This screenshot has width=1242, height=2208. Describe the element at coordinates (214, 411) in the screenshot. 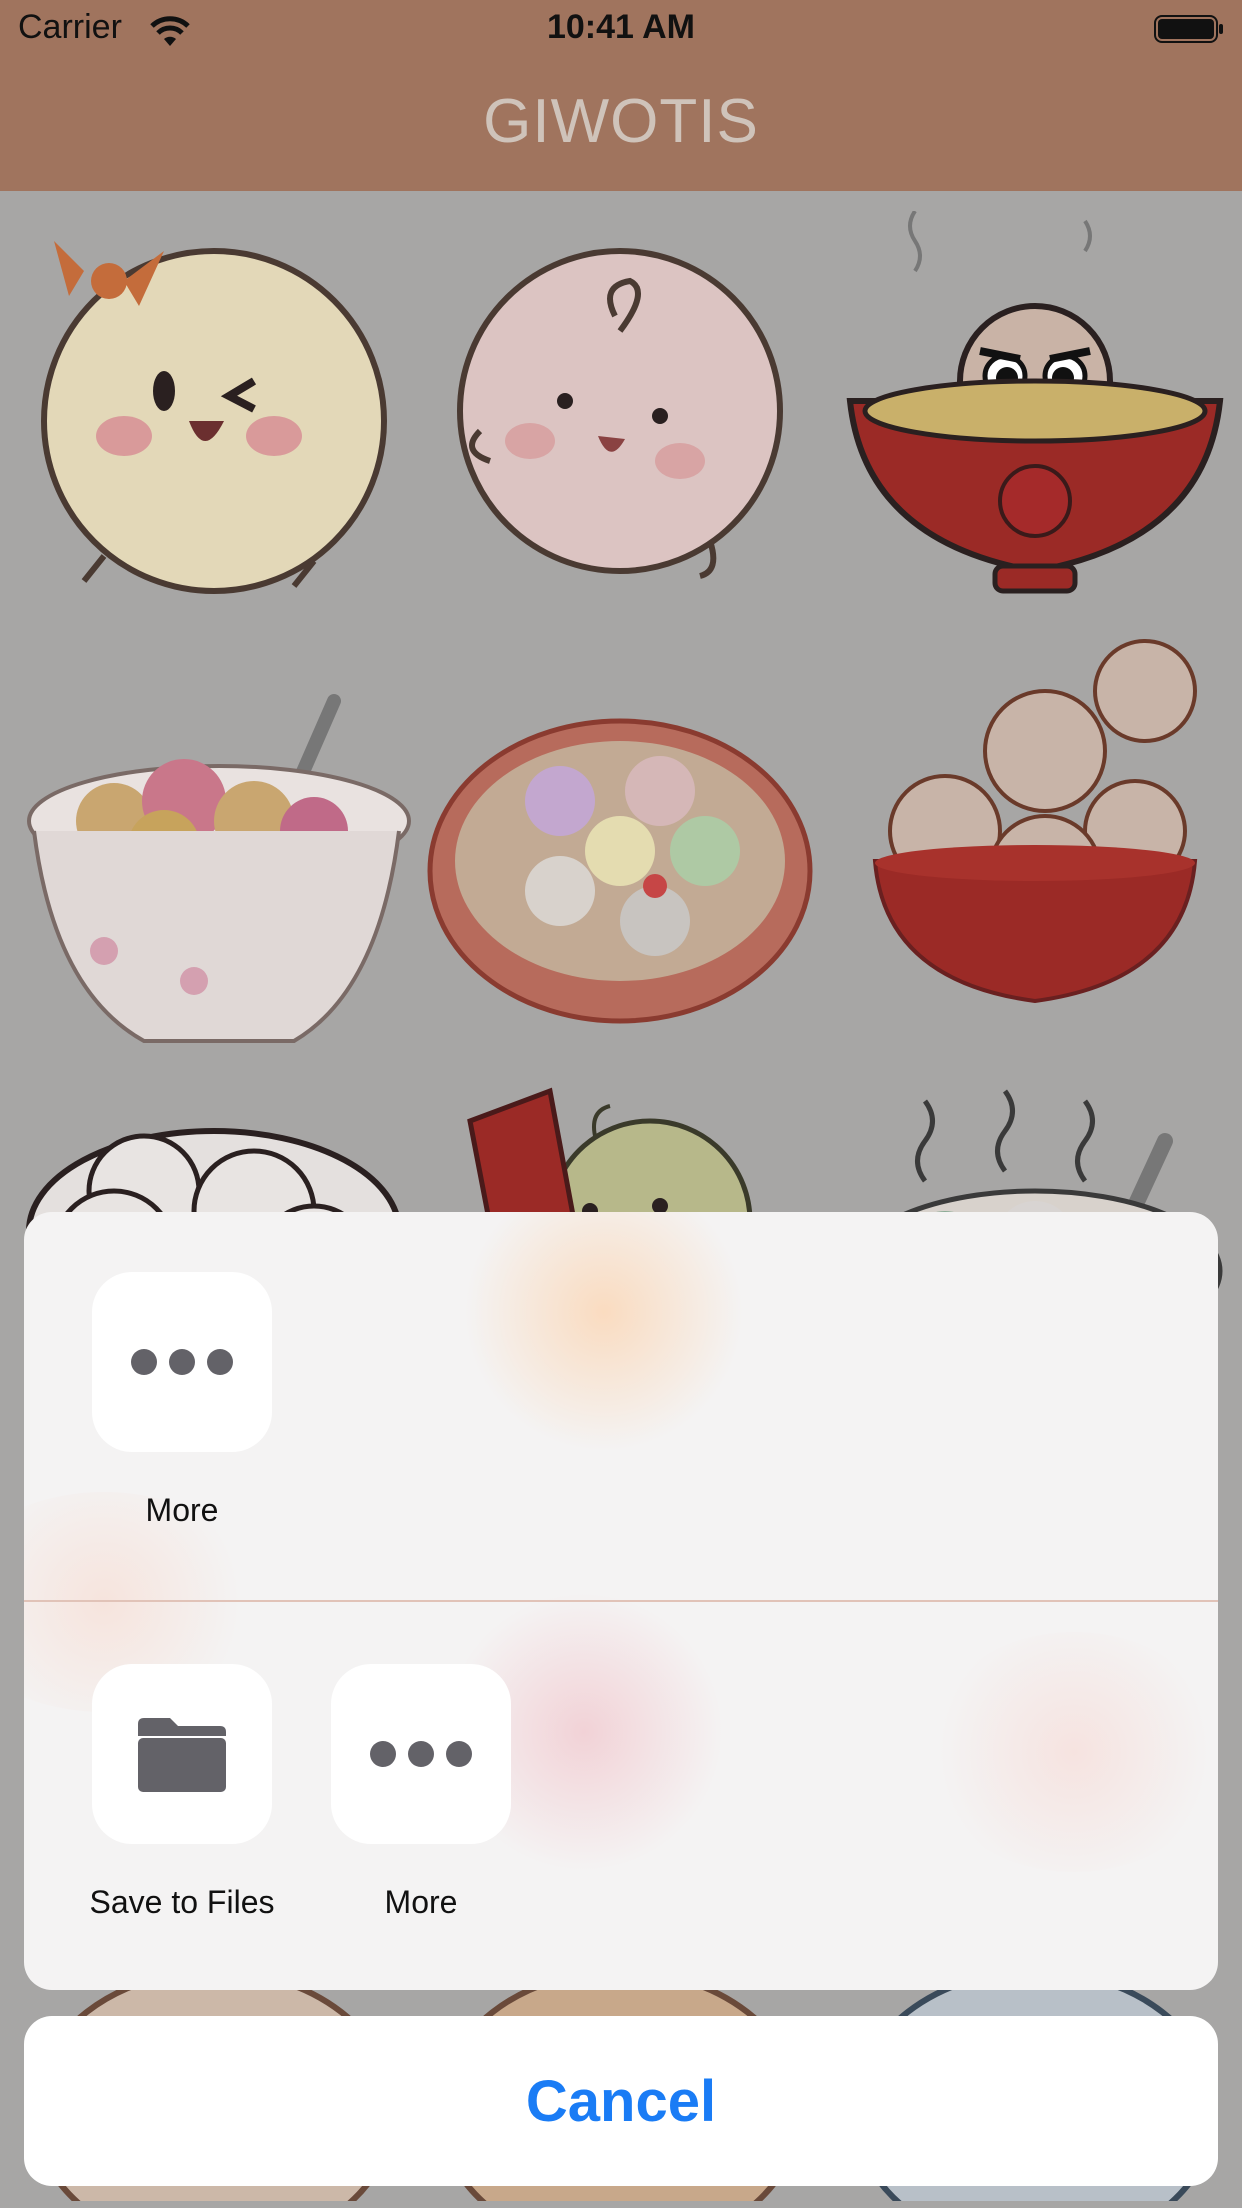

I see `sticker-tangyuan-bow` at that location.